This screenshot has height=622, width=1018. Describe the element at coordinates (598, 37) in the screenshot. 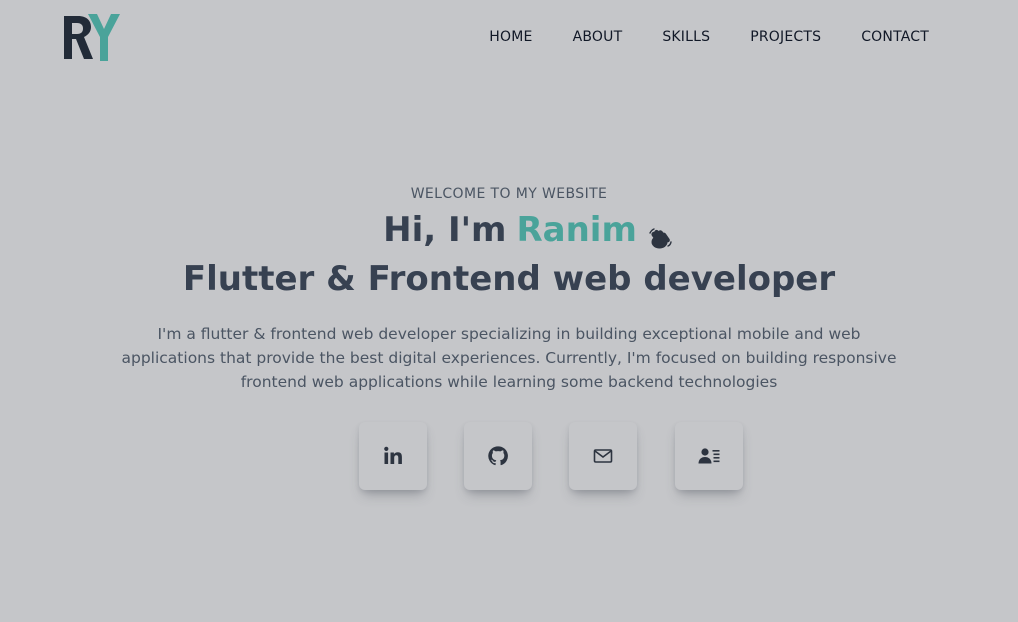

I see `nav-about: ABOUT` at that location.